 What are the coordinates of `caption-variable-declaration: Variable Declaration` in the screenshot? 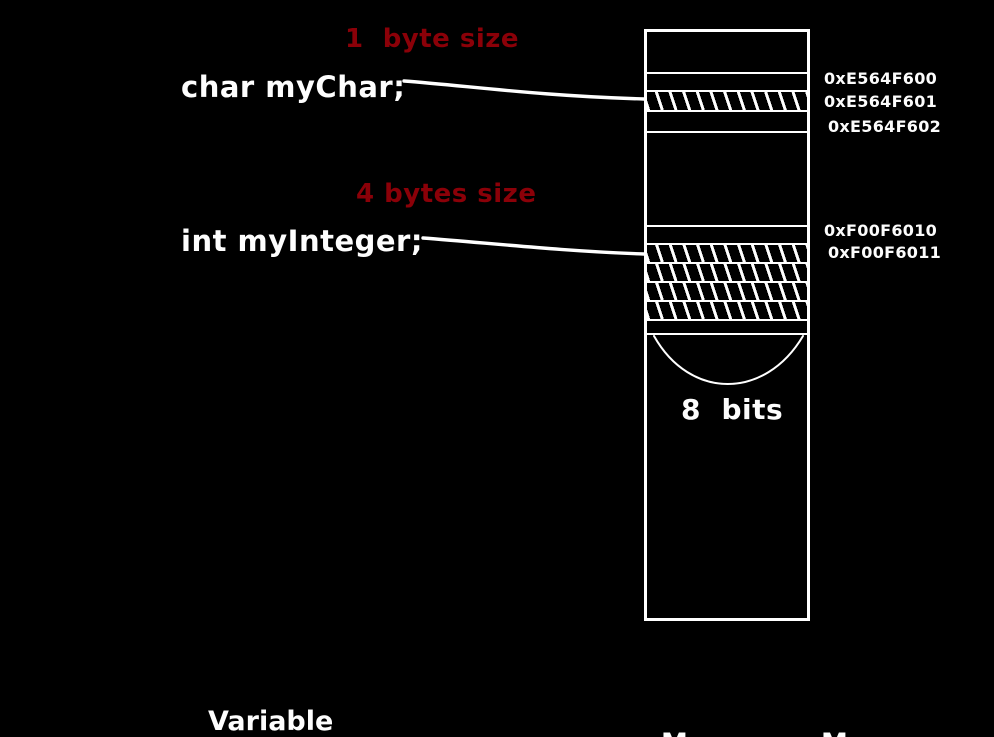 It's located at (296, 680).